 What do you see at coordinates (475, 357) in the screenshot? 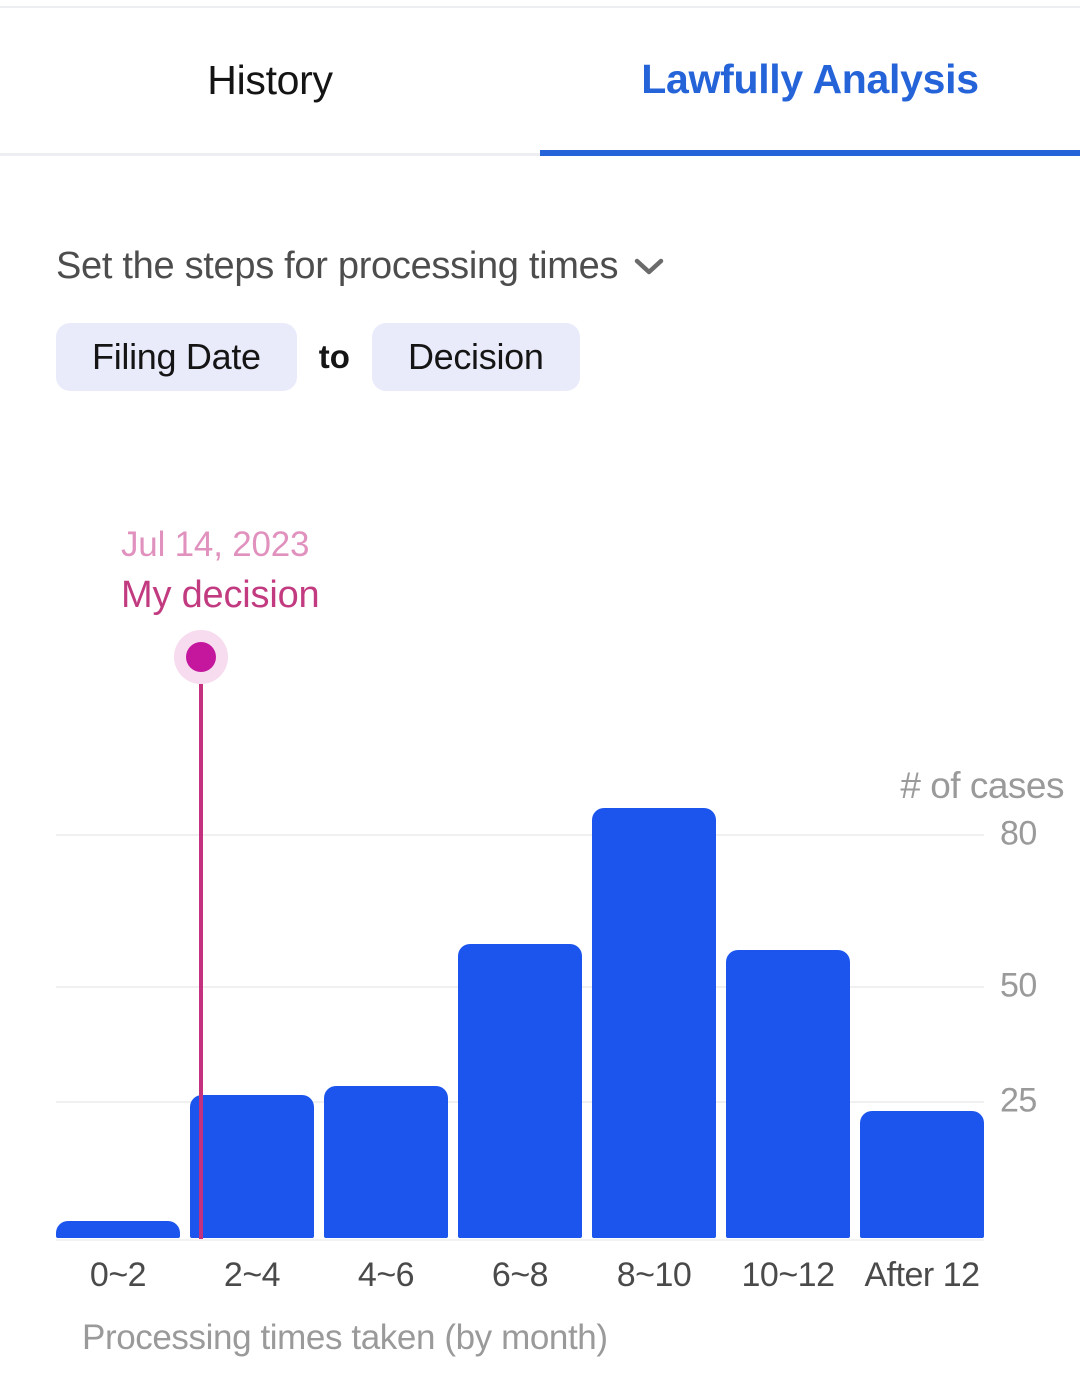
I see `chip-to-step: Decision` at bounding box center [475, 357].